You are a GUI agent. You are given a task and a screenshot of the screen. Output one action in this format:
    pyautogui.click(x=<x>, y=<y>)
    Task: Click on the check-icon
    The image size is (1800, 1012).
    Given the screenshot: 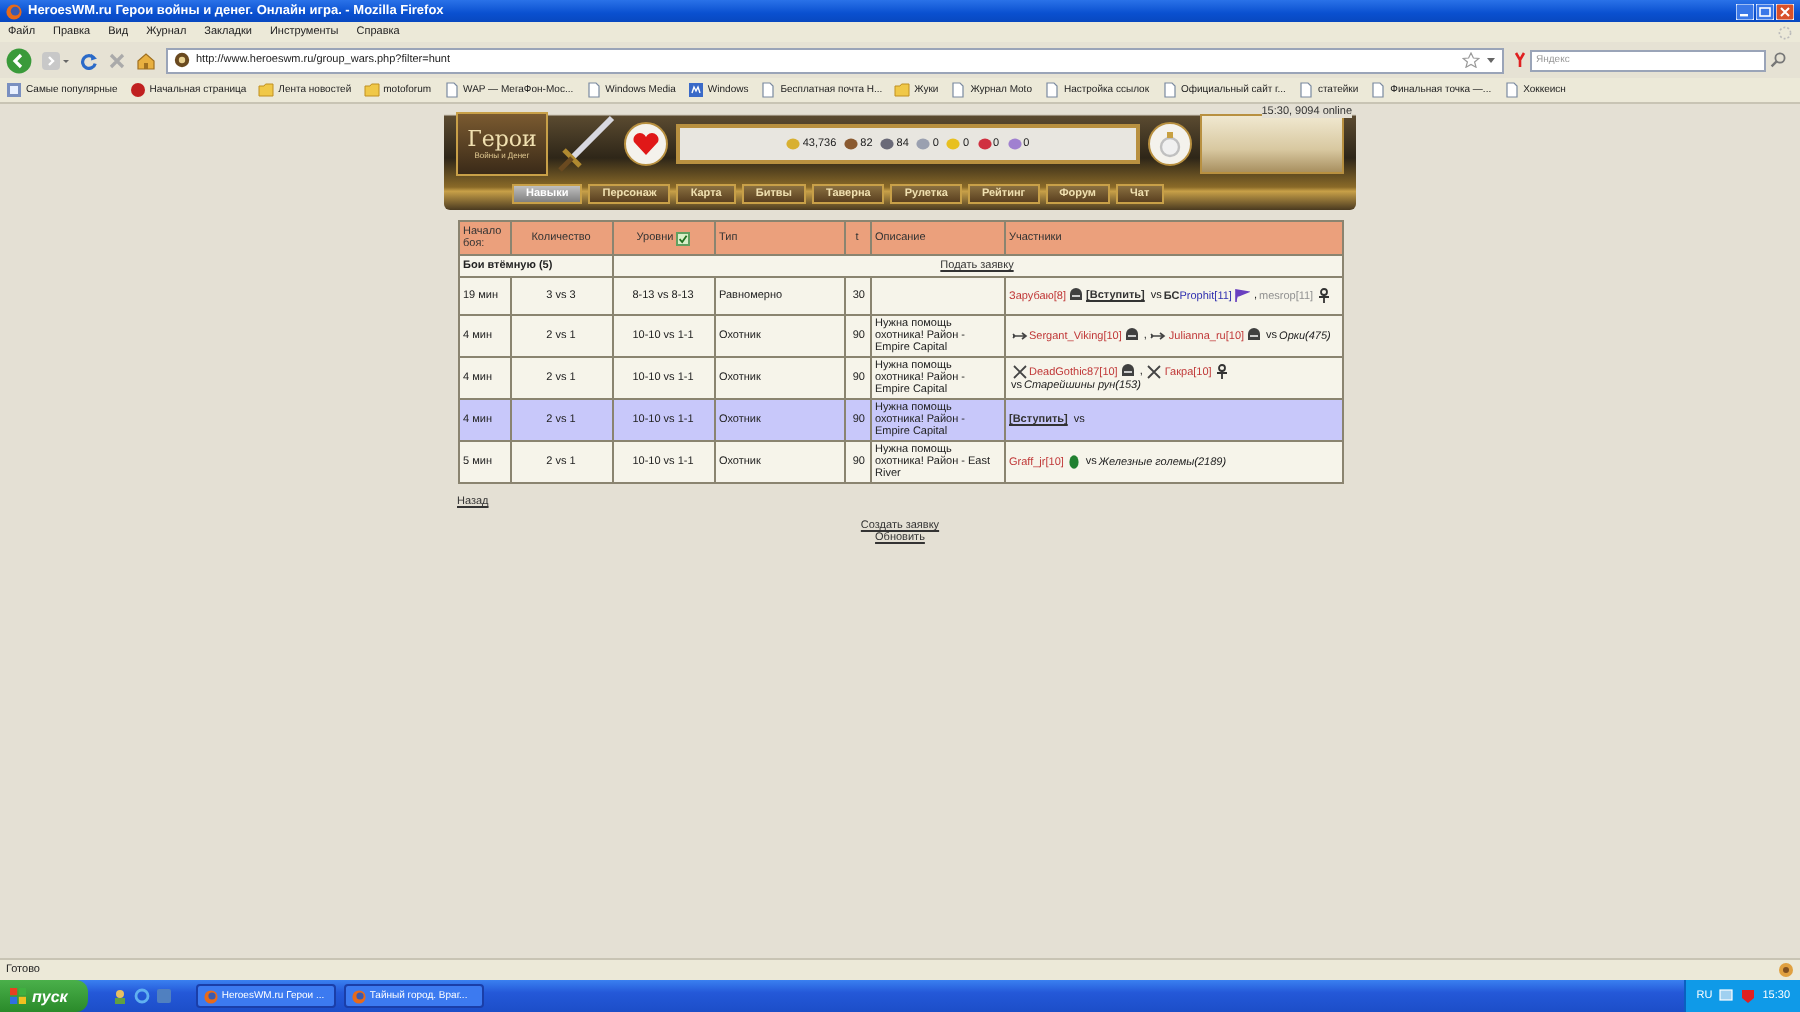 What is the action you would take?
    pyautogui.click(x=682, y=238)
    